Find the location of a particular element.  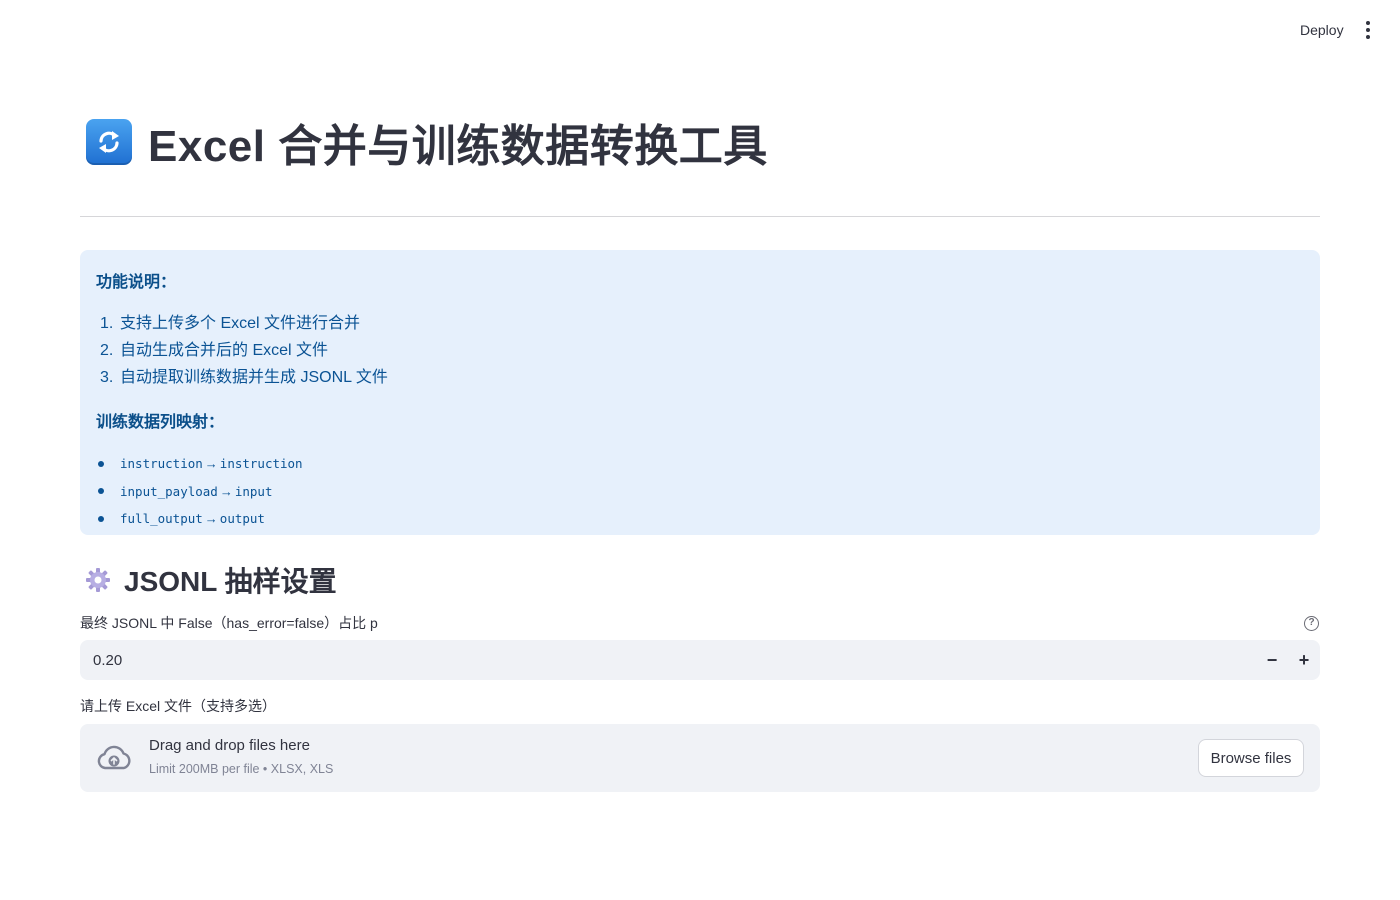

vertical-dots-icon is located at coordinates (1368, 30).